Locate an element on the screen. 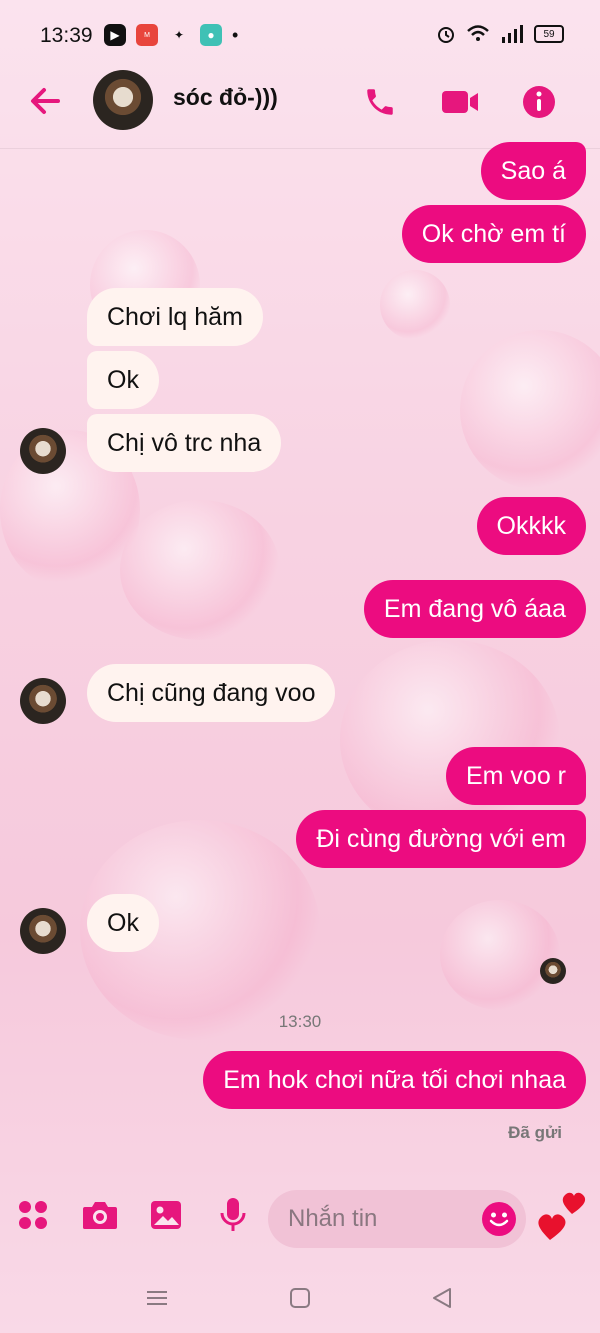 The image size is (600, 1333). message-composer: Nhắn tin is located at coordinates (300, 1220).